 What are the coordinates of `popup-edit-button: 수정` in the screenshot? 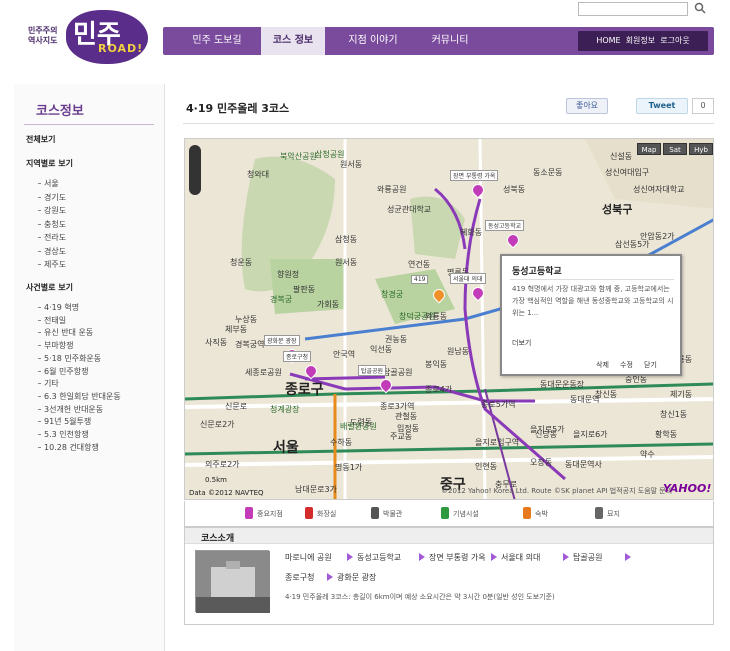 It's located at (626, 365).